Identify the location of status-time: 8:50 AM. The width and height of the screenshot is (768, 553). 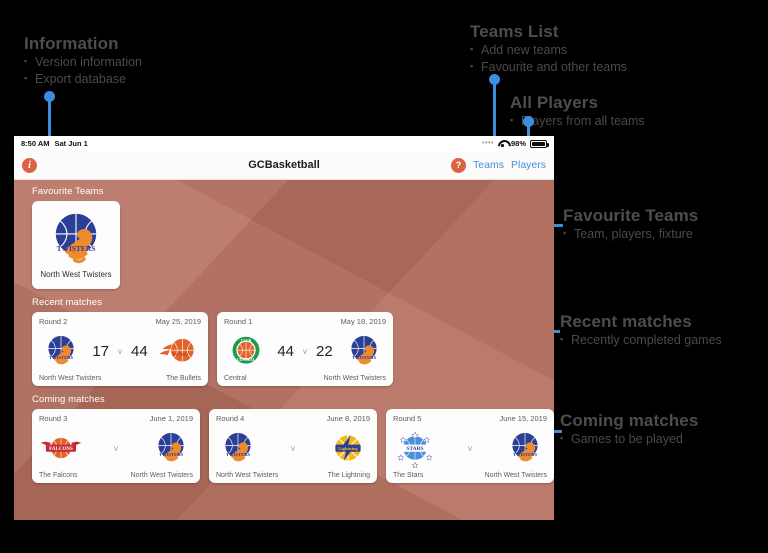
(35, 143).